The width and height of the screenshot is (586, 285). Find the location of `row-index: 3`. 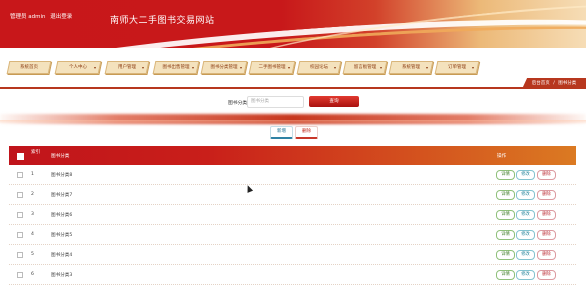

row-index: 3 is located at coordinates (32, 214).